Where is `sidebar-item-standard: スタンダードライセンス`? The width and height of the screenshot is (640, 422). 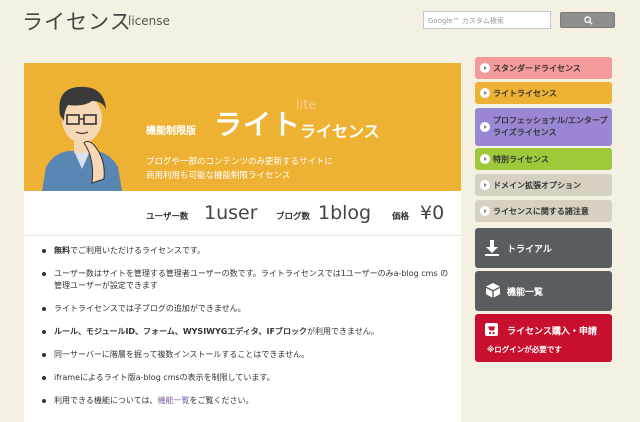 sidebar-item-standard: スタンダードライセンス is located at coordinates (543, 68).